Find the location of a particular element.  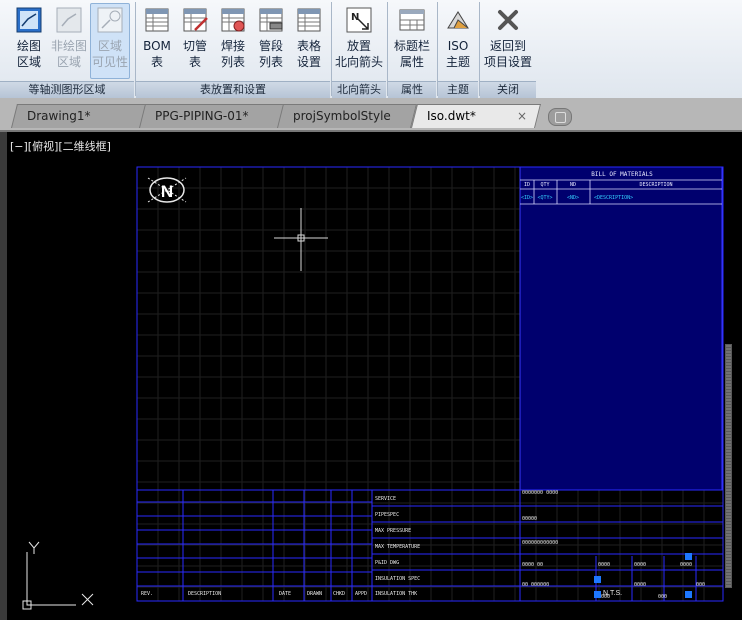

iso-theme-icon is located at coordinates (458, 20).